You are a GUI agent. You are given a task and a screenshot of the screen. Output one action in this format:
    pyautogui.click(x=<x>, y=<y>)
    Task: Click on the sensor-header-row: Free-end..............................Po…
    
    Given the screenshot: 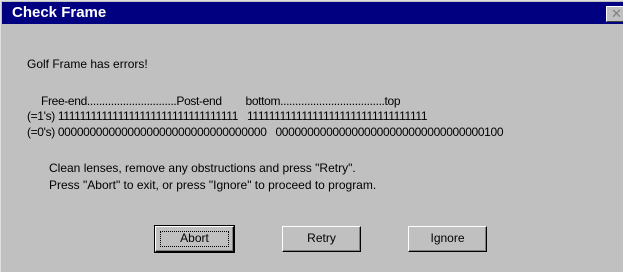 What is the action you would take?
    pyautogui.click(x=221, y=101)
    